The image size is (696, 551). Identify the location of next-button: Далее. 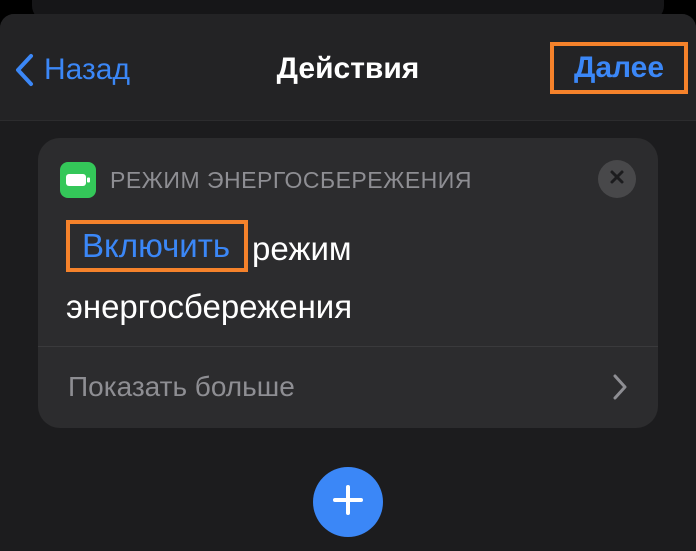
(619, 68).